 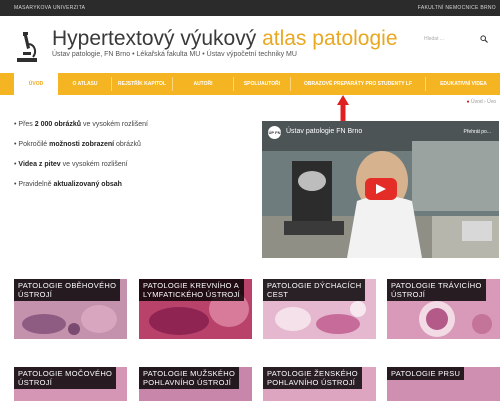 I want to click on site-title: Hypertextový výukový atlas patologie, so click(x=225, y=39).